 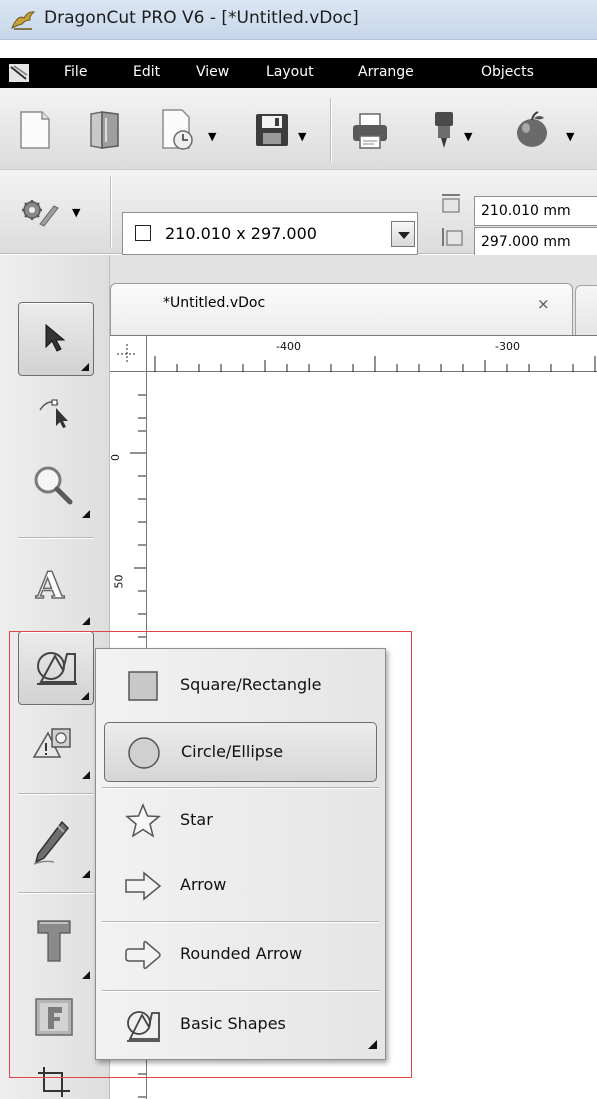 I want to click on node-edit-icon, so click(x=53, y=413).